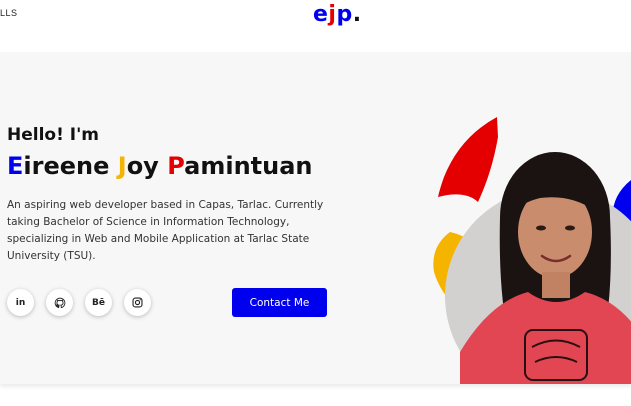 Image resolution: width=631 pixels, height=406 pixels. What do you see at coordinates (66, 166) in the screenshot?
I see `name-rest-first: ireene` at bounding box center [66, 166].